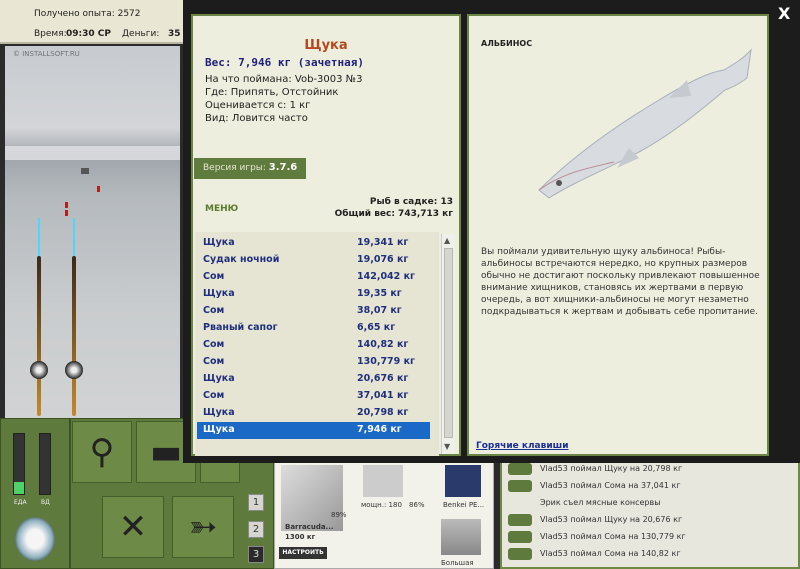 The width and height of the screenshot is (800, 569). Describe the element at coordinates (313, 379) in the screenshot. I see `catch-row: Щука 20,676 кг` at that location.